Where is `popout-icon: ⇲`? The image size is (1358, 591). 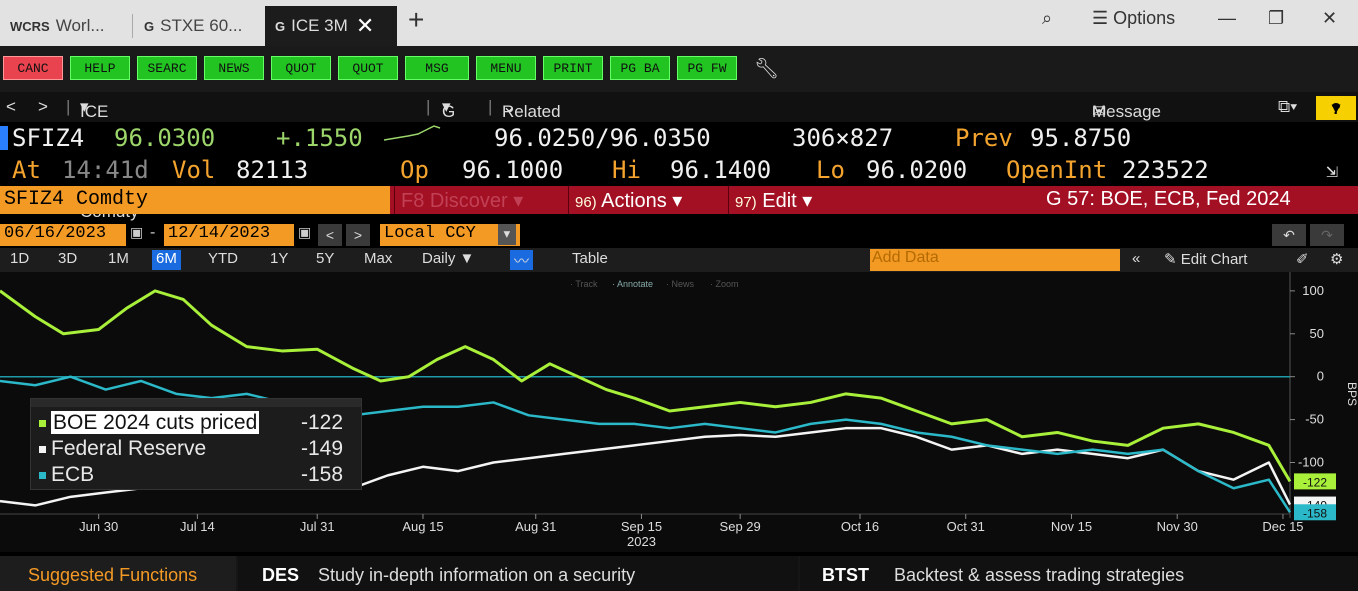 popout-icon: ⇲ is located at coordinates (1332, 170).